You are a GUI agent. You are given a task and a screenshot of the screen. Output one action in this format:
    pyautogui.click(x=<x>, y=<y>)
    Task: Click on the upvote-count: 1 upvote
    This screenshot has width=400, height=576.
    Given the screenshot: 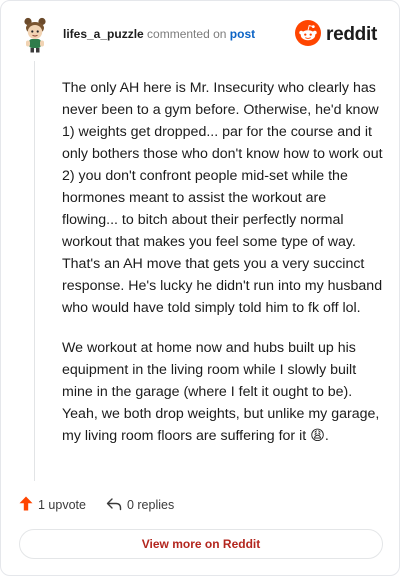 What is the action you would take?
    pyautogui.click(x=62, y=505)
    